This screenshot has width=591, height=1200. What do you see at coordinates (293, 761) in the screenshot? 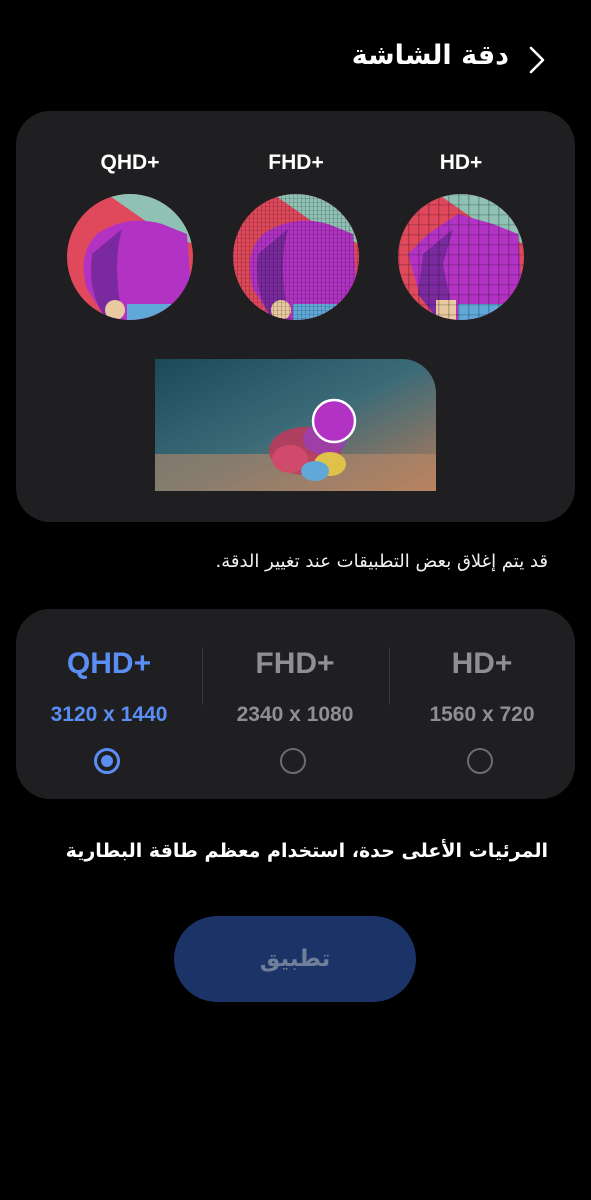
I see `radio-button-fhd` at bounding box center [293, 761].